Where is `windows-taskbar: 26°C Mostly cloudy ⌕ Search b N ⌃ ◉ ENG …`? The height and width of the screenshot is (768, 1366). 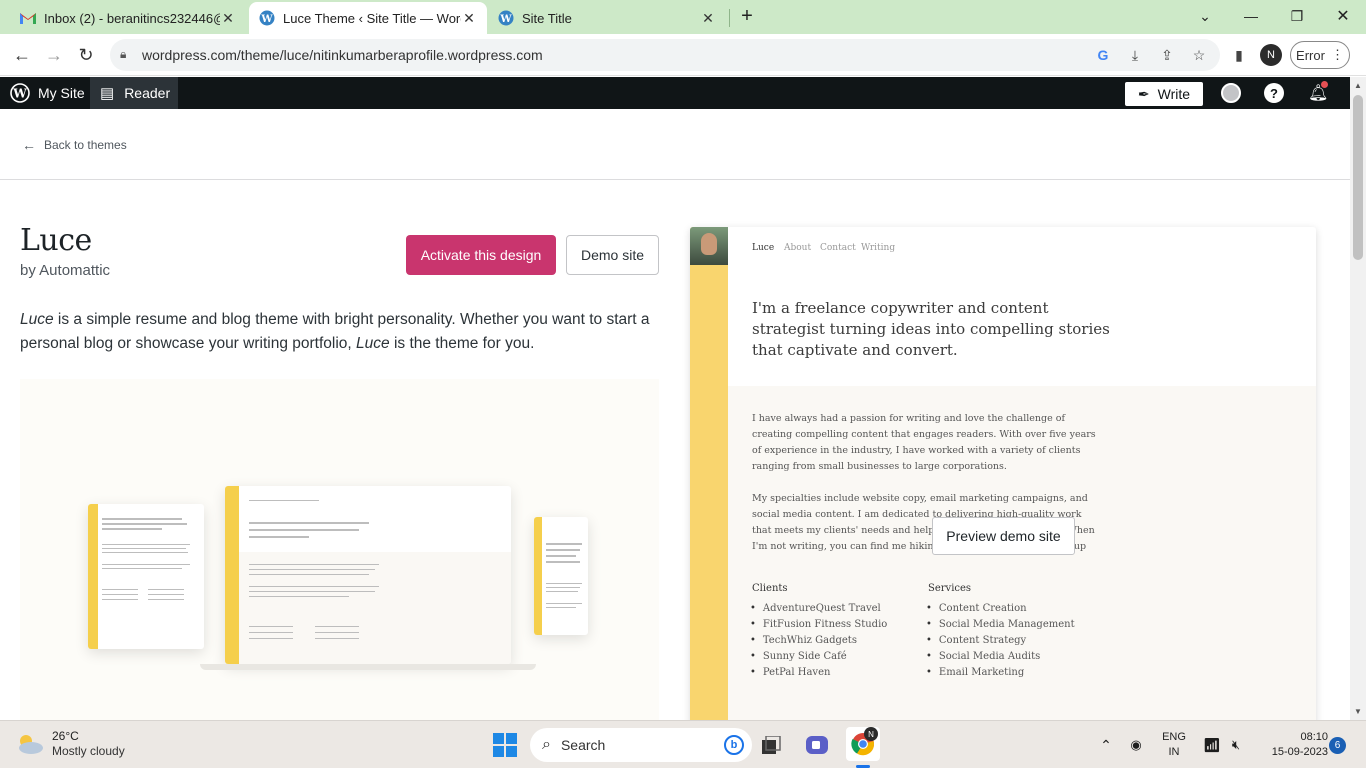
windows-taskbar: 26°C Mostly cloudy ⌕ Search b N ⌃ ◉ ENG … is located at coordinates (683, 744).